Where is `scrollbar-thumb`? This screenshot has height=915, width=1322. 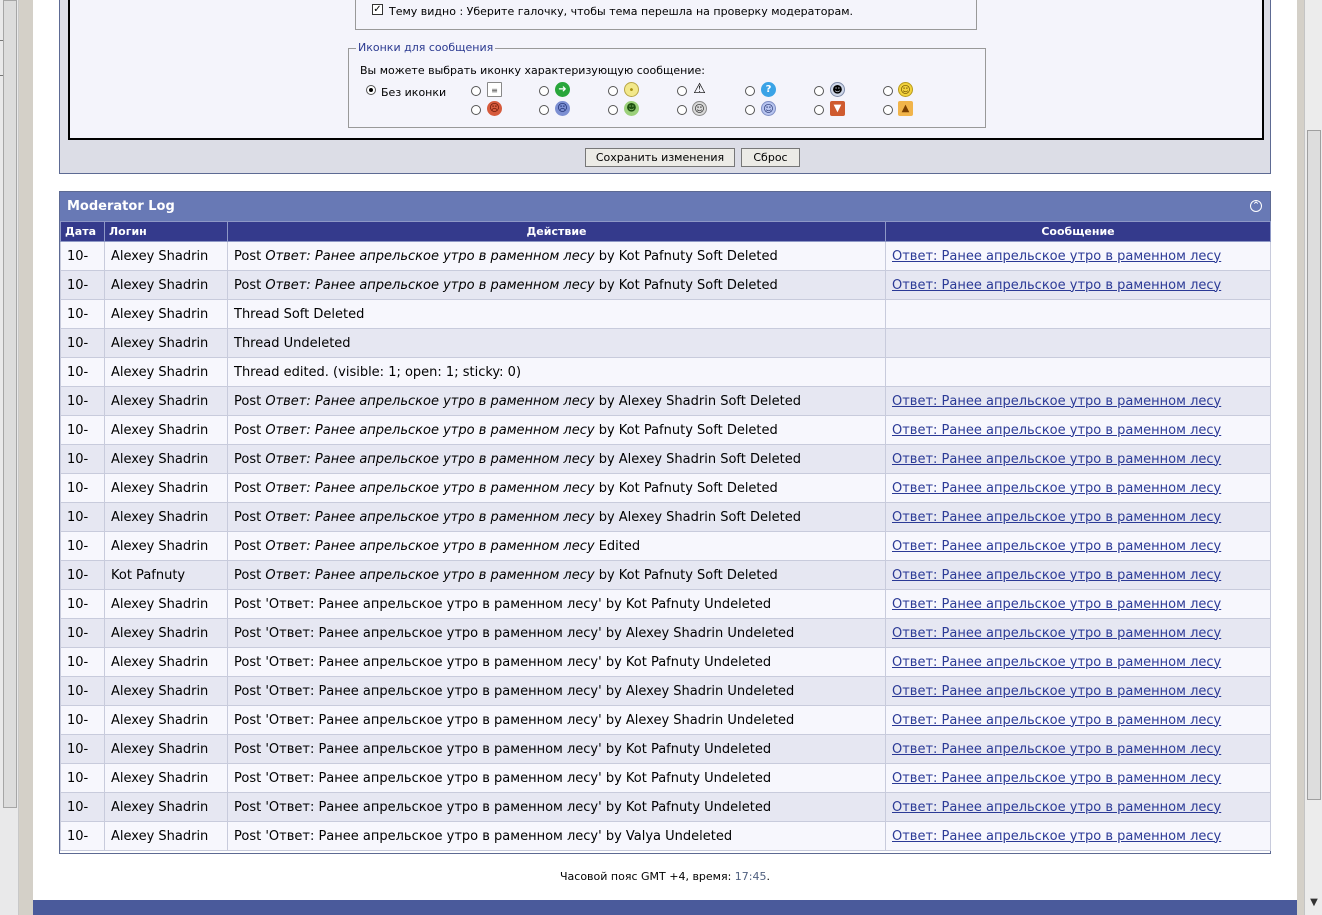 scrollbar-thumb is located at coordinates (1314, 465).